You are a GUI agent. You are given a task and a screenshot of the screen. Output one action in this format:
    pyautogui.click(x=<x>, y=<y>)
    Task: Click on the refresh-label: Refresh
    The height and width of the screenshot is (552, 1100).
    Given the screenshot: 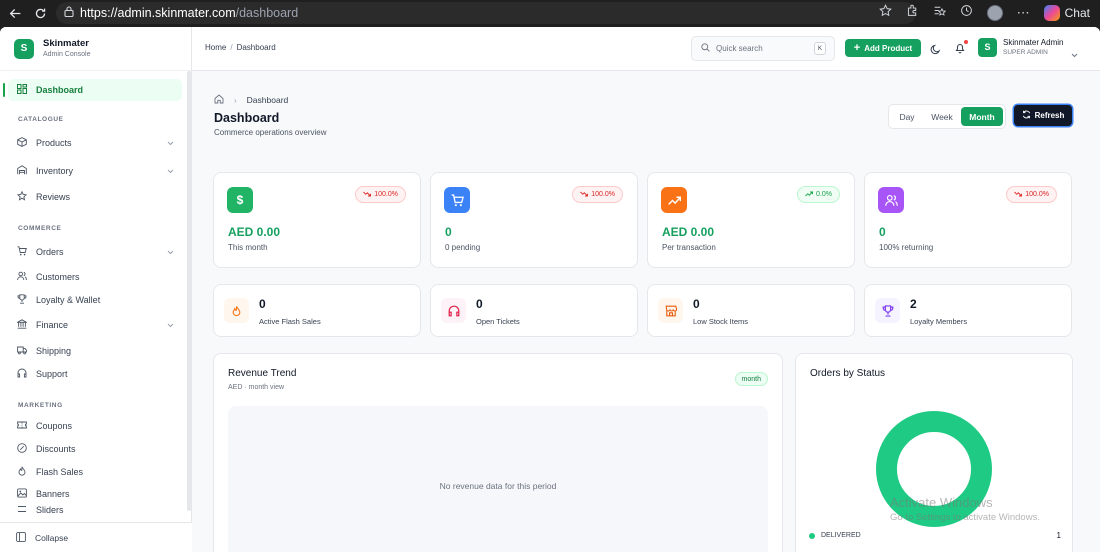 What is the action you would take?
    pyautogui.click(x=1049, y=115)
    